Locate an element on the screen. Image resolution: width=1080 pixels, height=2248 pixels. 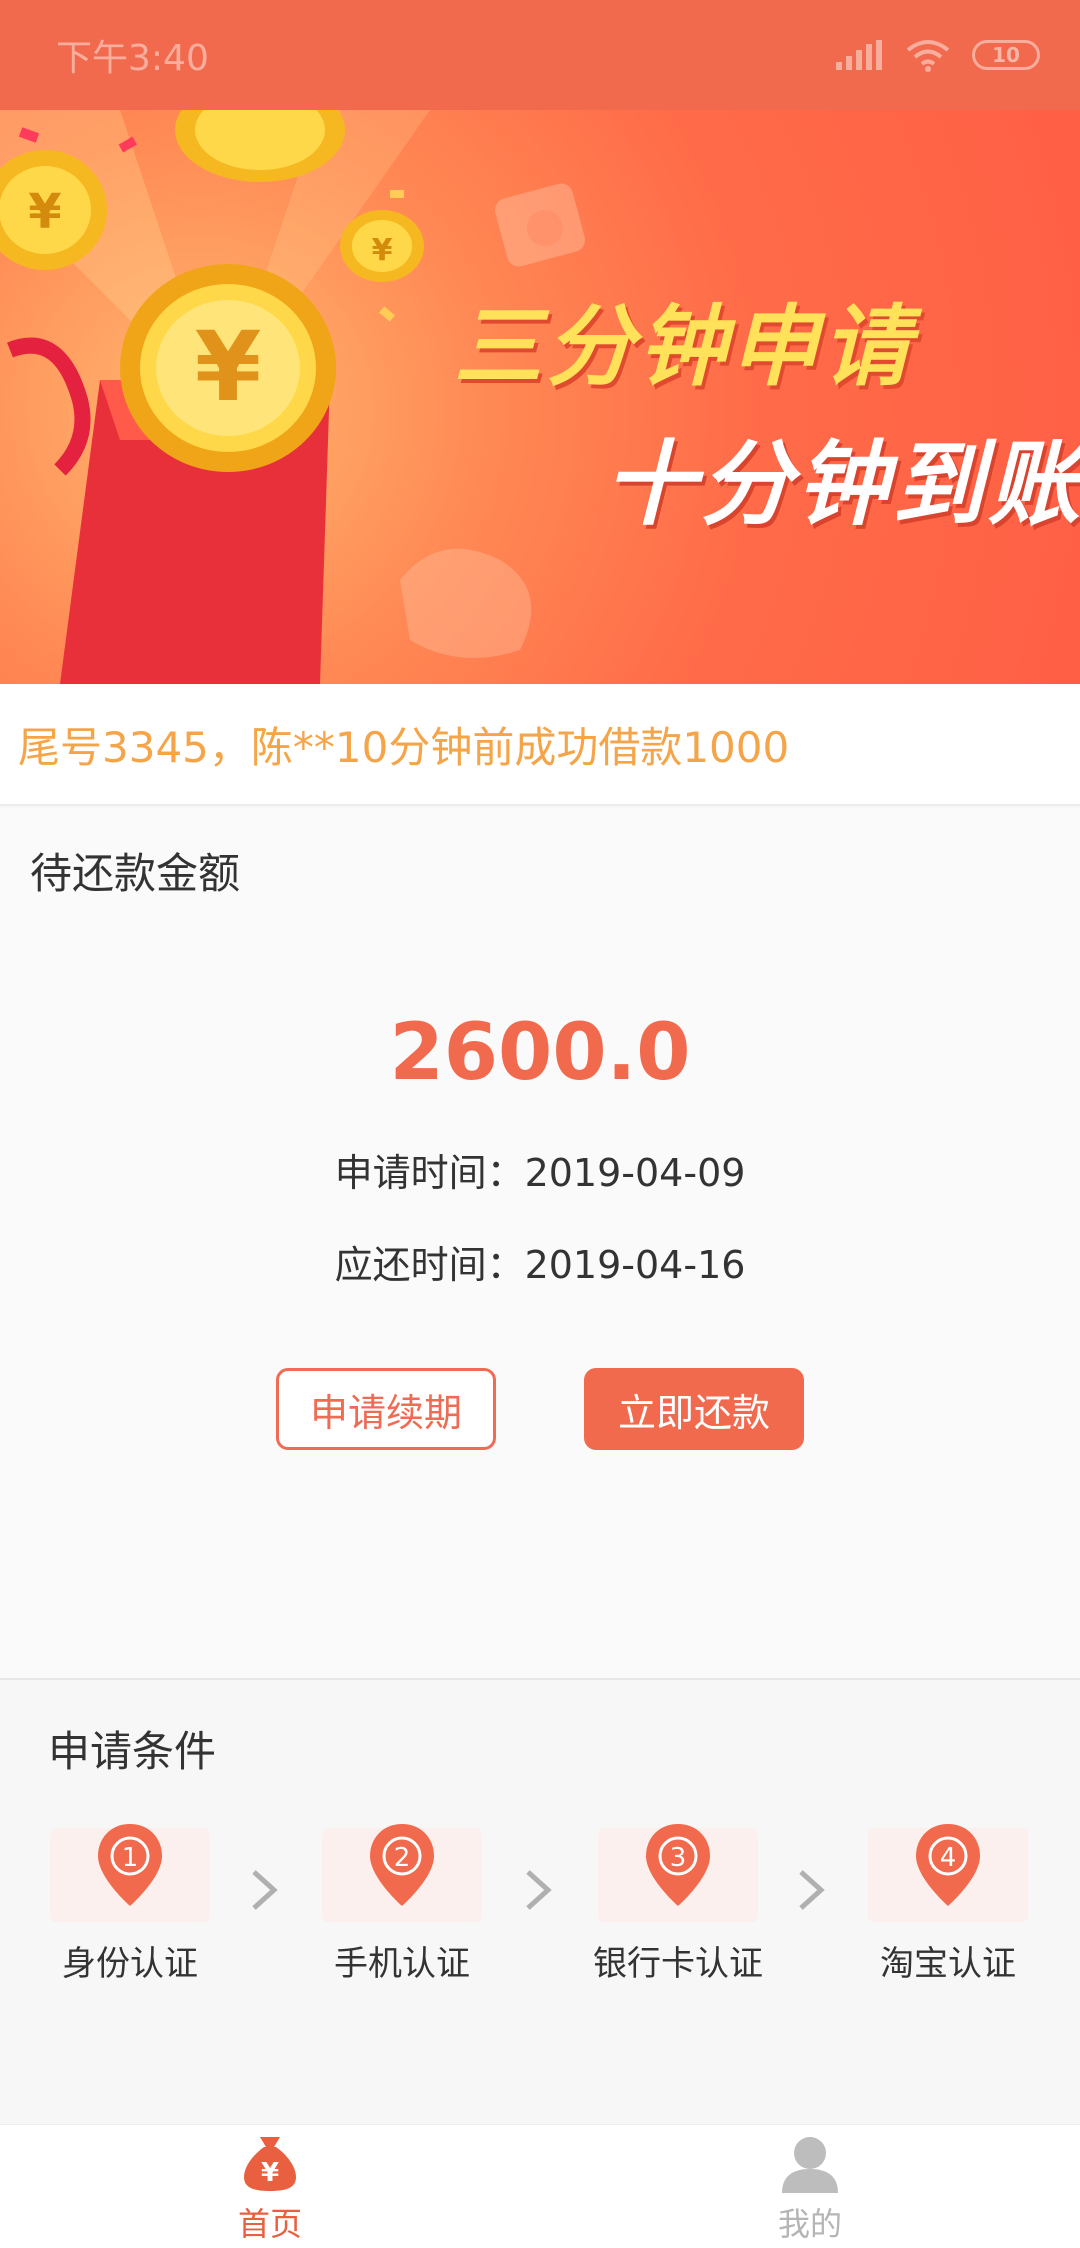
step-tile: 1 is located at coordinates (130, 1873).